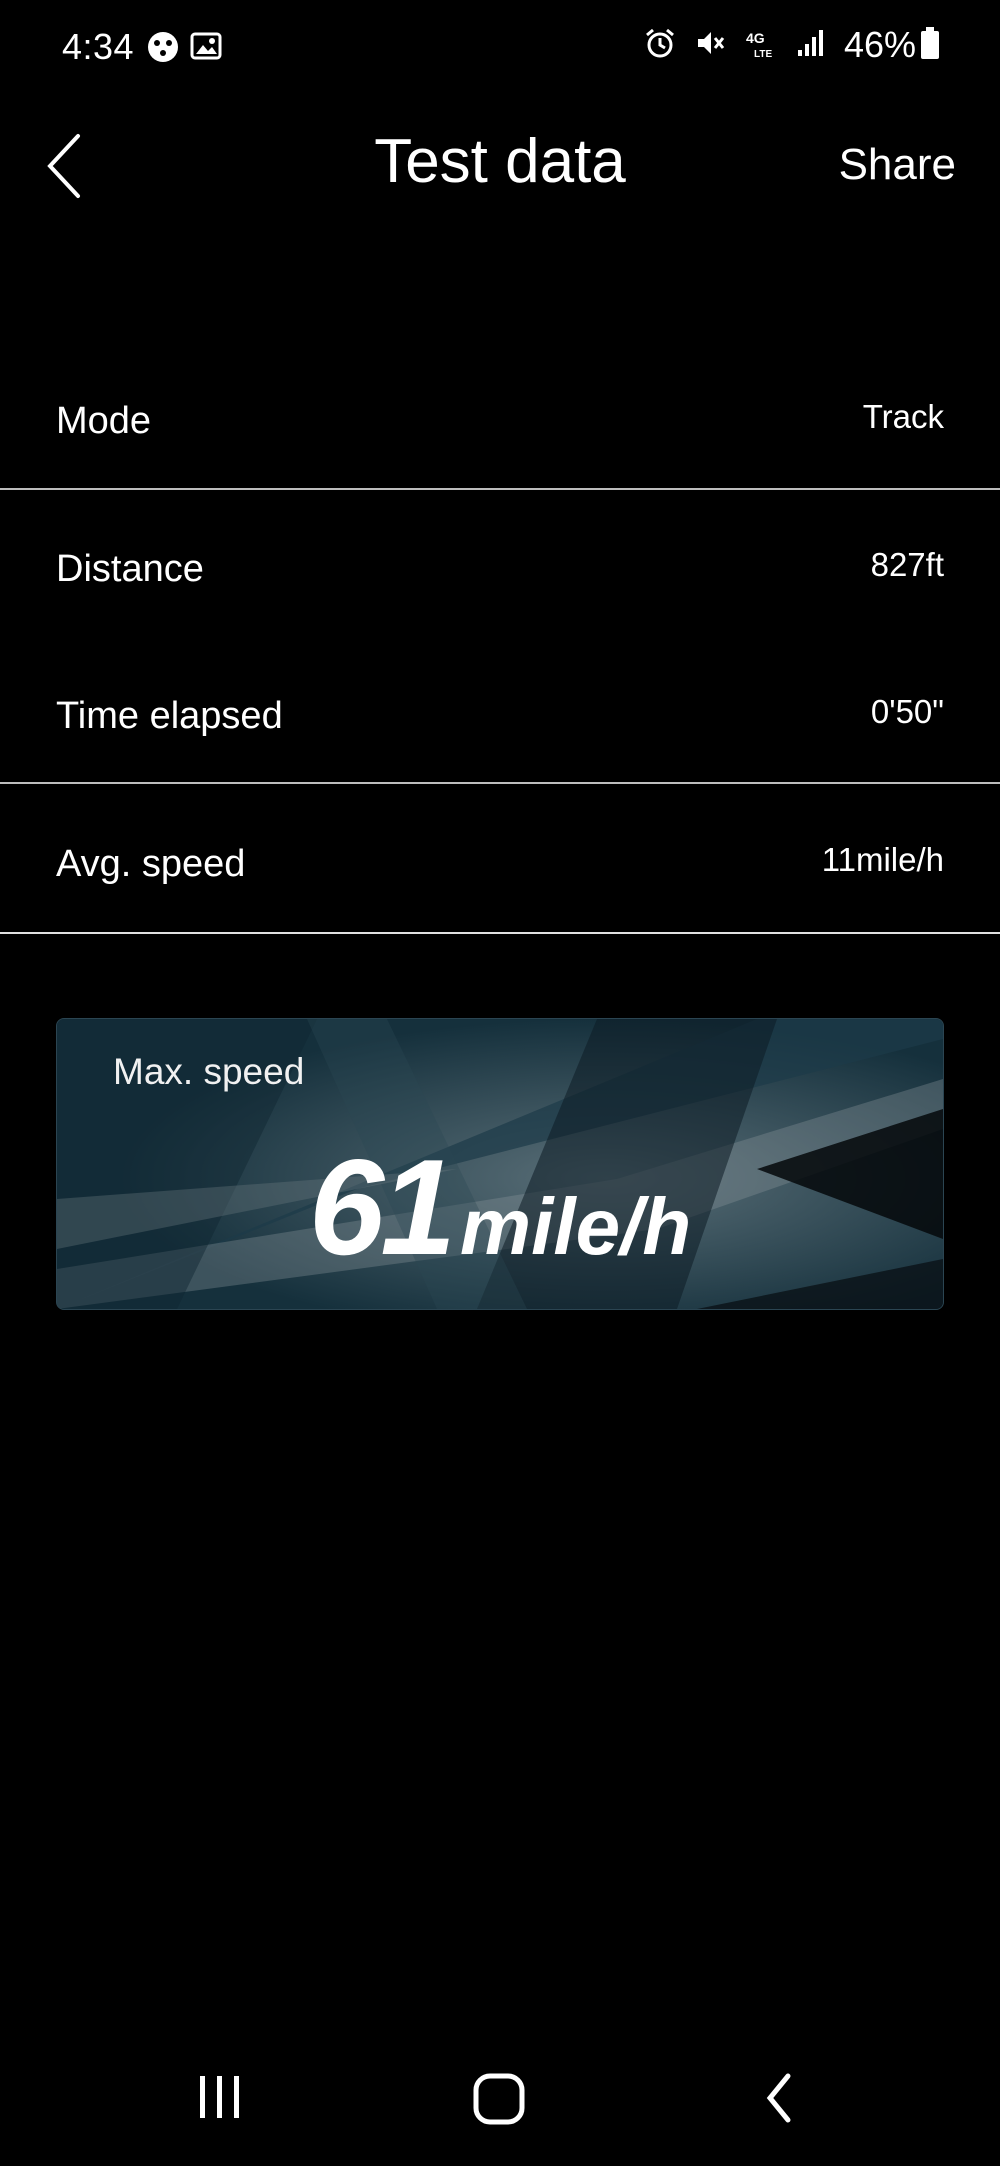 The width and height of the screenshot is (1000, 2166). I want to click on share-button: Share, so click(897, 165).